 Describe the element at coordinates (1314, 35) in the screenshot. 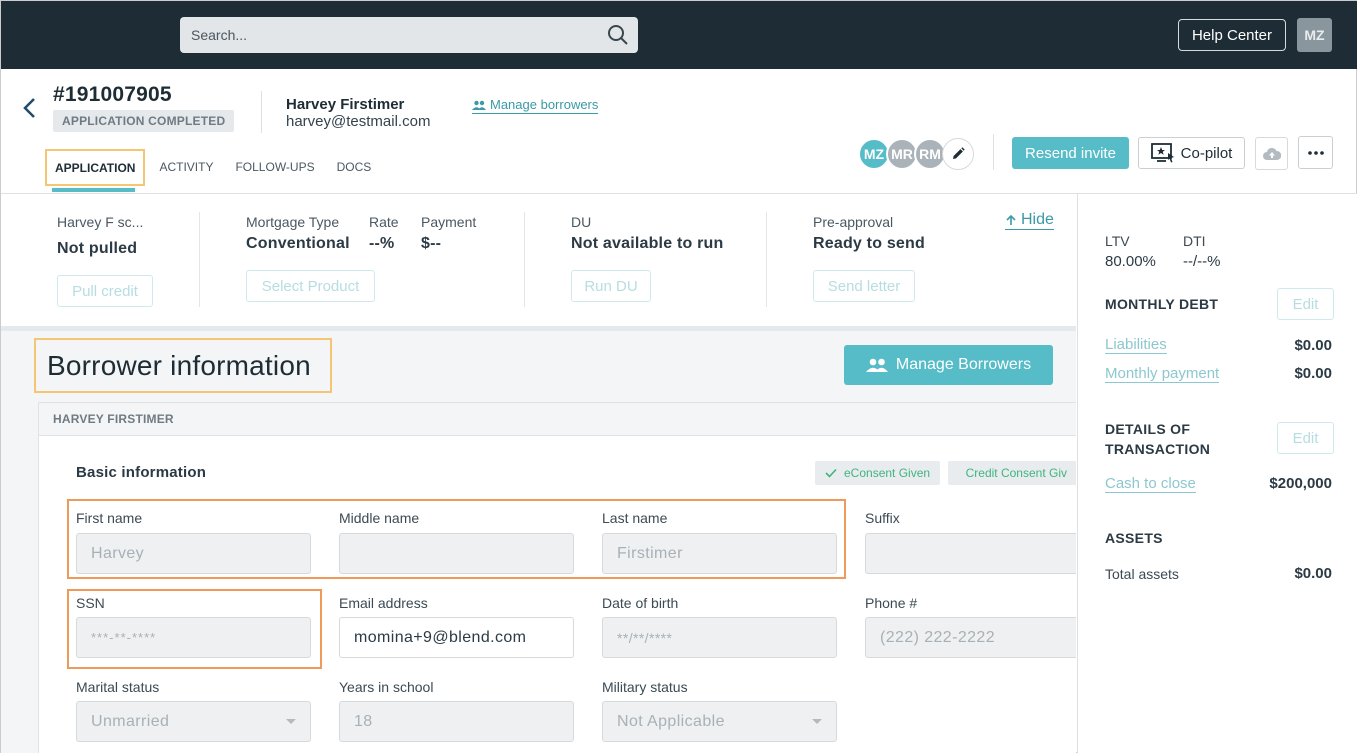

I see `user-avatar: MZ` at that location.